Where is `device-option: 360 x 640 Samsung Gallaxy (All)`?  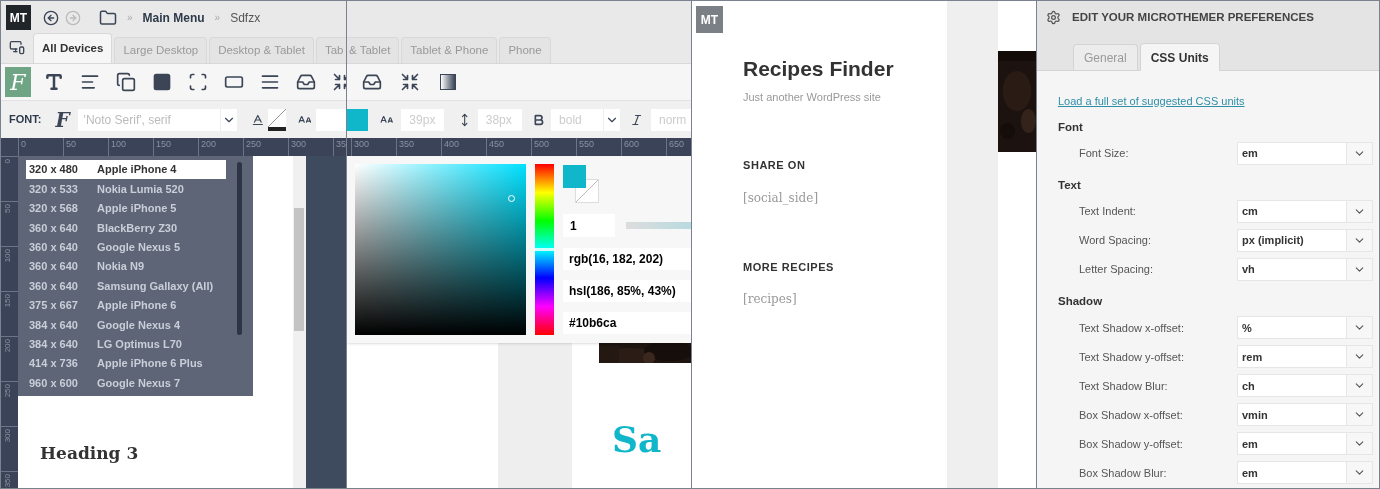
device-option: 360 x 640 Samsung Gallaxy (All) is located at coordinates (126, 286).